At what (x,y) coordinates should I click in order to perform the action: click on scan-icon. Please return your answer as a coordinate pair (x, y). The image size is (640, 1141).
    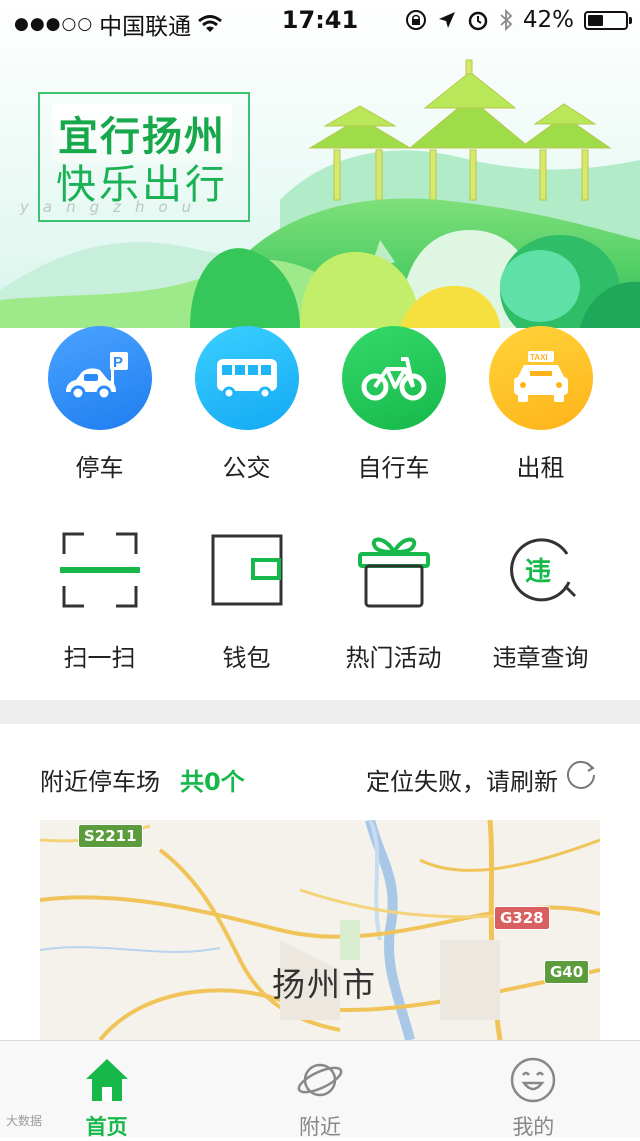
    Looking at the image, I should click on (99, 570).